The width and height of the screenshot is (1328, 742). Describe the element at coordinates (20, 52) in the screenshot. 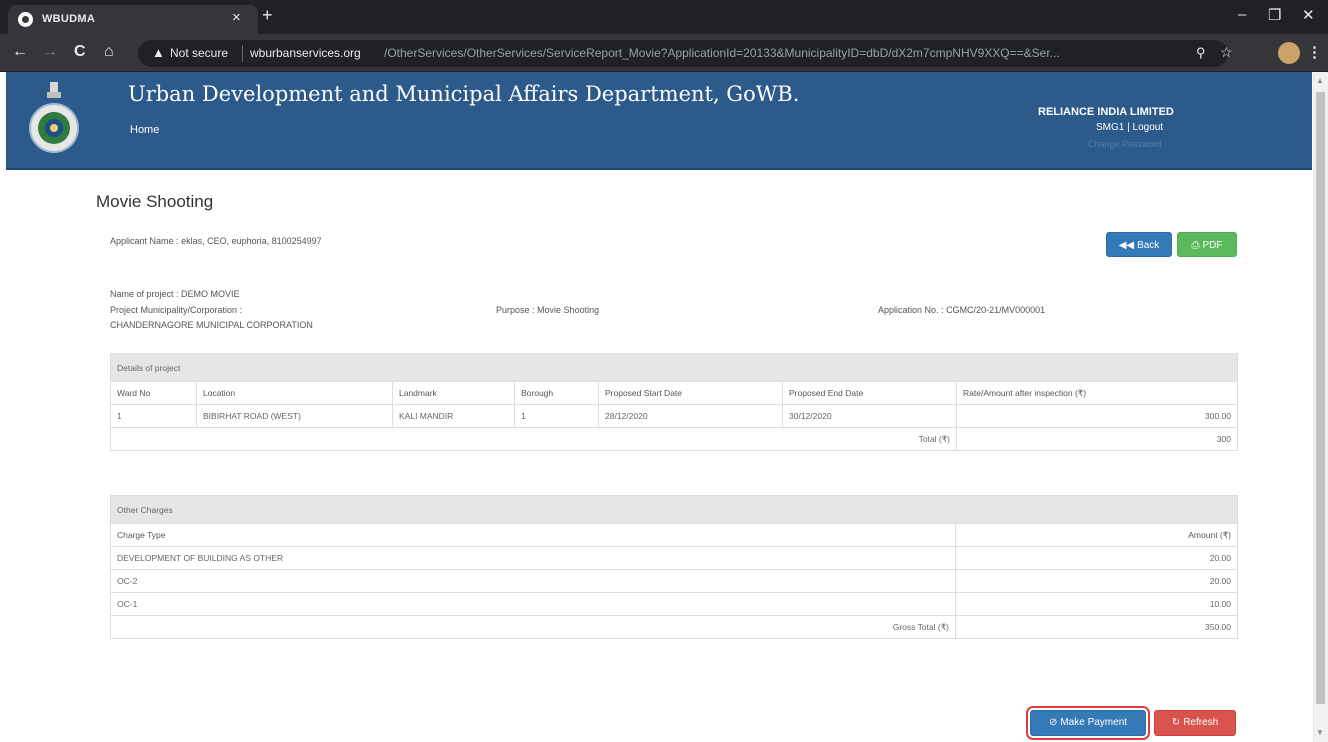

I see `back-arrow-icon: ←` at that location.